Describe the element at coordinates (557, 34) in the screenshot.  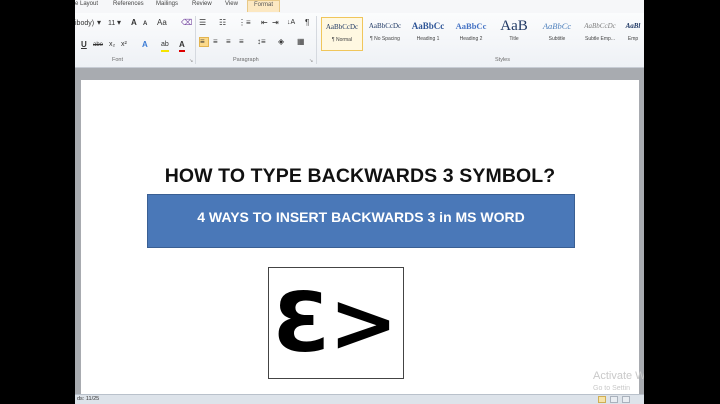
I see `style-subtitle: AaBbCc Subtitle` at that location.